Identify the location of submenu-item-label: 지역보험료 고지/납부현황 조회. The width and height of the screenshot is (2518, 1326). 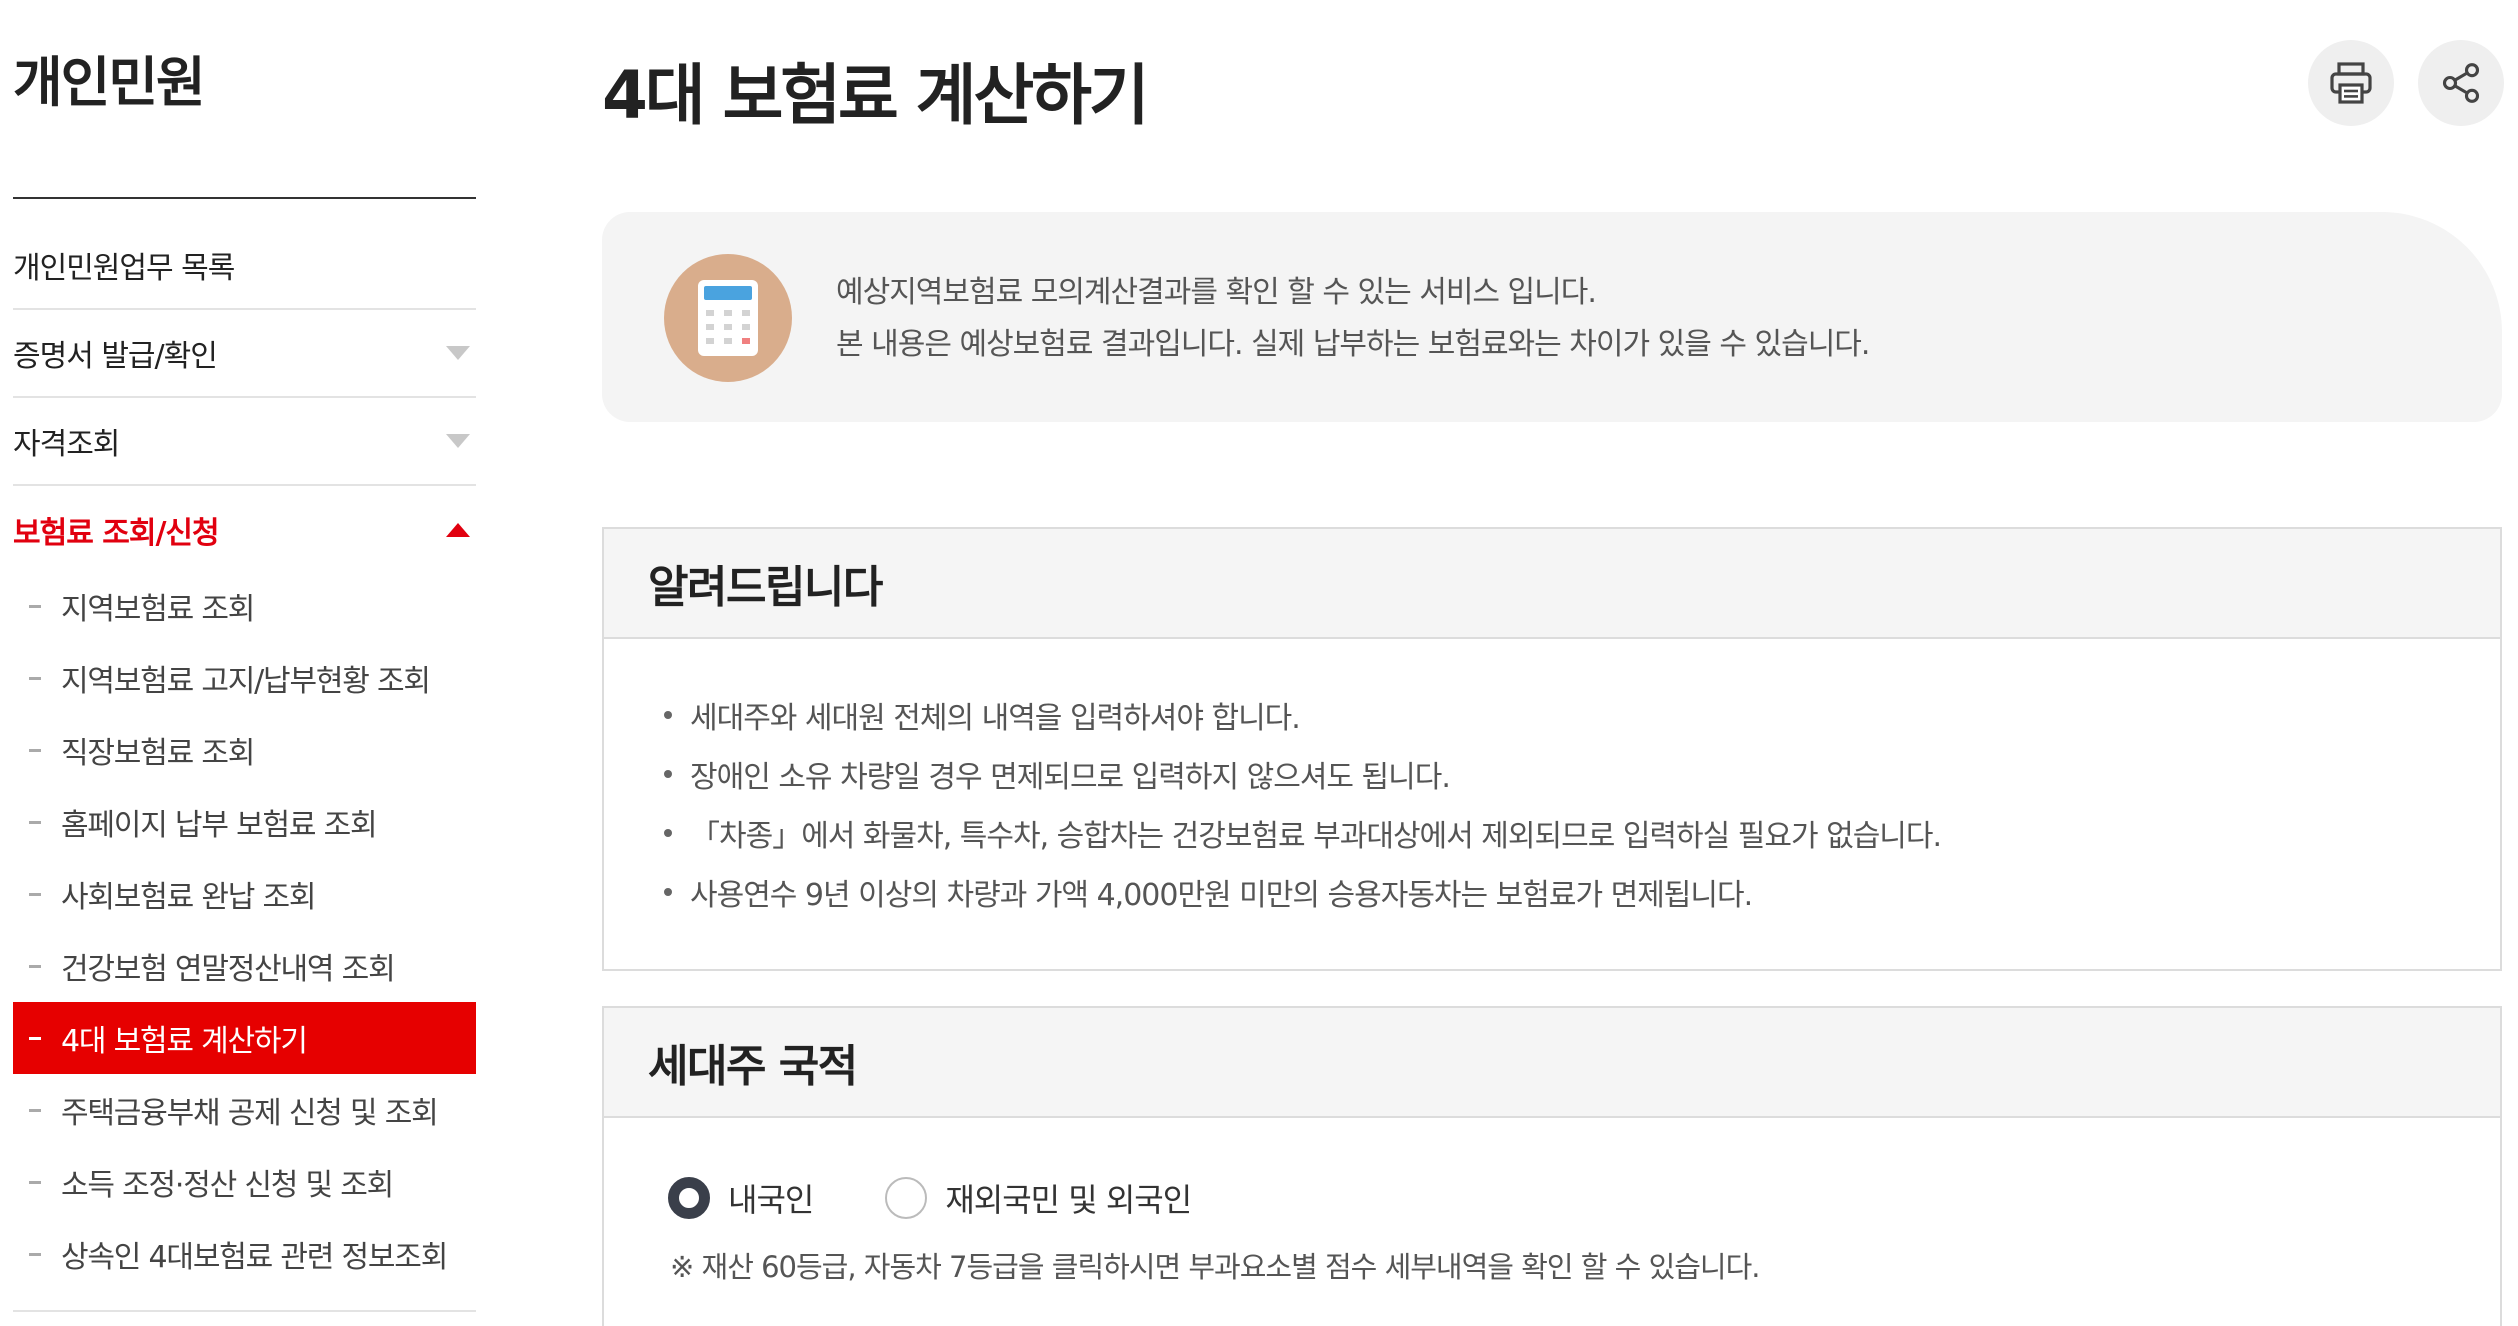
(246, 681).